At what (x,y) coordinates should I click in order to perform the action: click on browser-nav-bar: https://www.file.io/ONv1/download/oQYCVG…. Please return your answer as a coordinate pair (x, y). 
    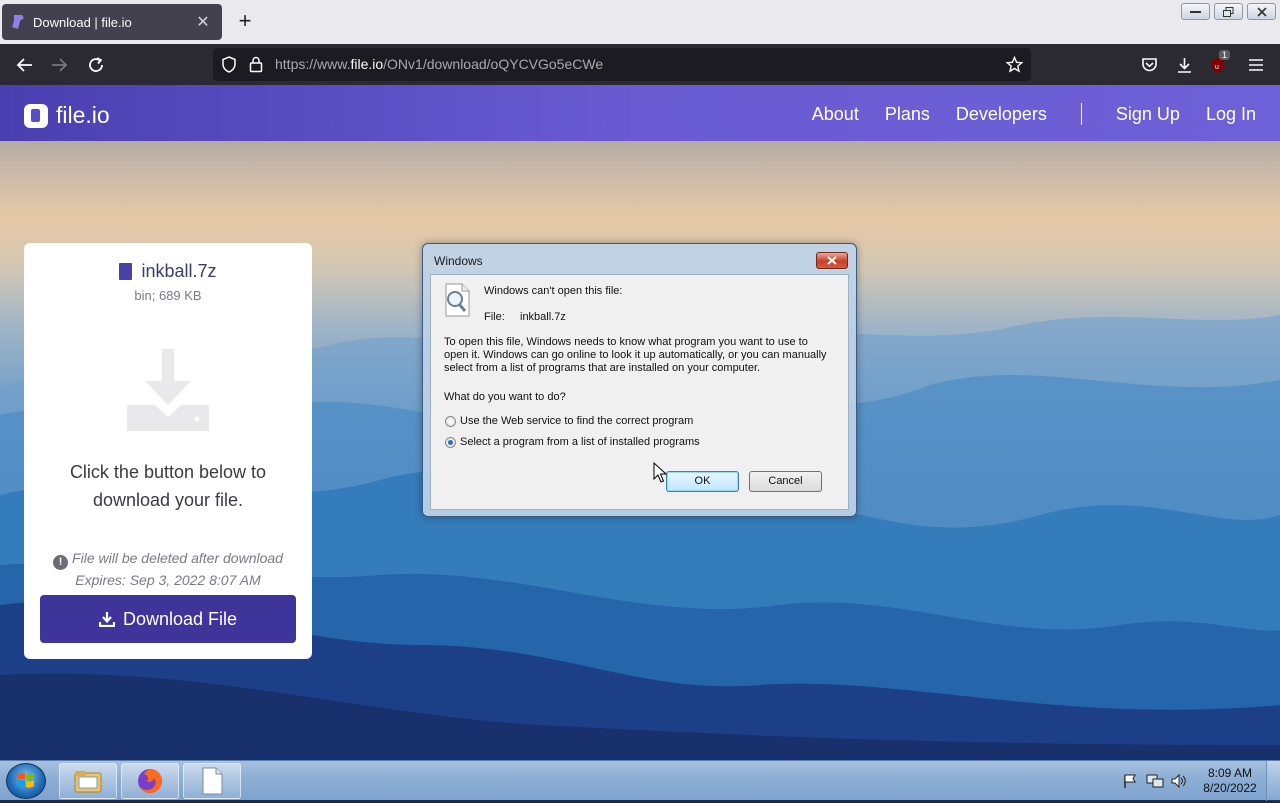
    Looking at the image, I should click on (640, 64).